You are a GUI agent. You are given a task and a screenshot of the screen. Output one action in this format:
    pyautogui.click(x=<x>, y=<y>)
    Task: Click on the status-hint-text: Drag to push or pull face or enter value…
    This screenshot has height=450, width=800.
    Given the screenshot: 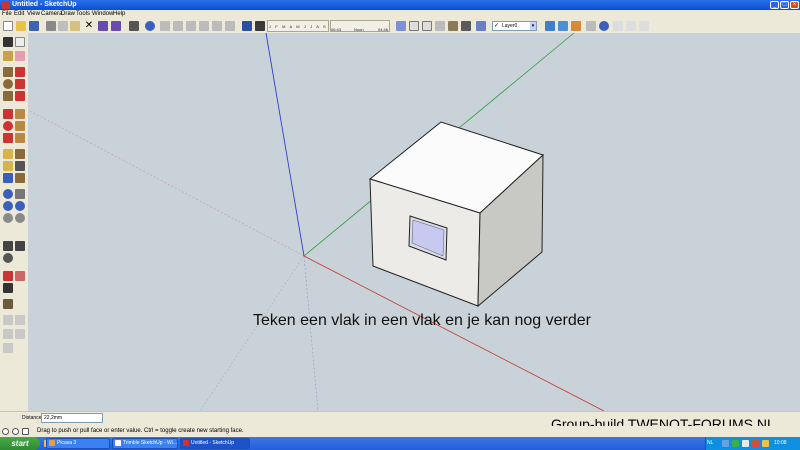 What is the action you would take?
    pyautogui.click(x=140, y=431)
    